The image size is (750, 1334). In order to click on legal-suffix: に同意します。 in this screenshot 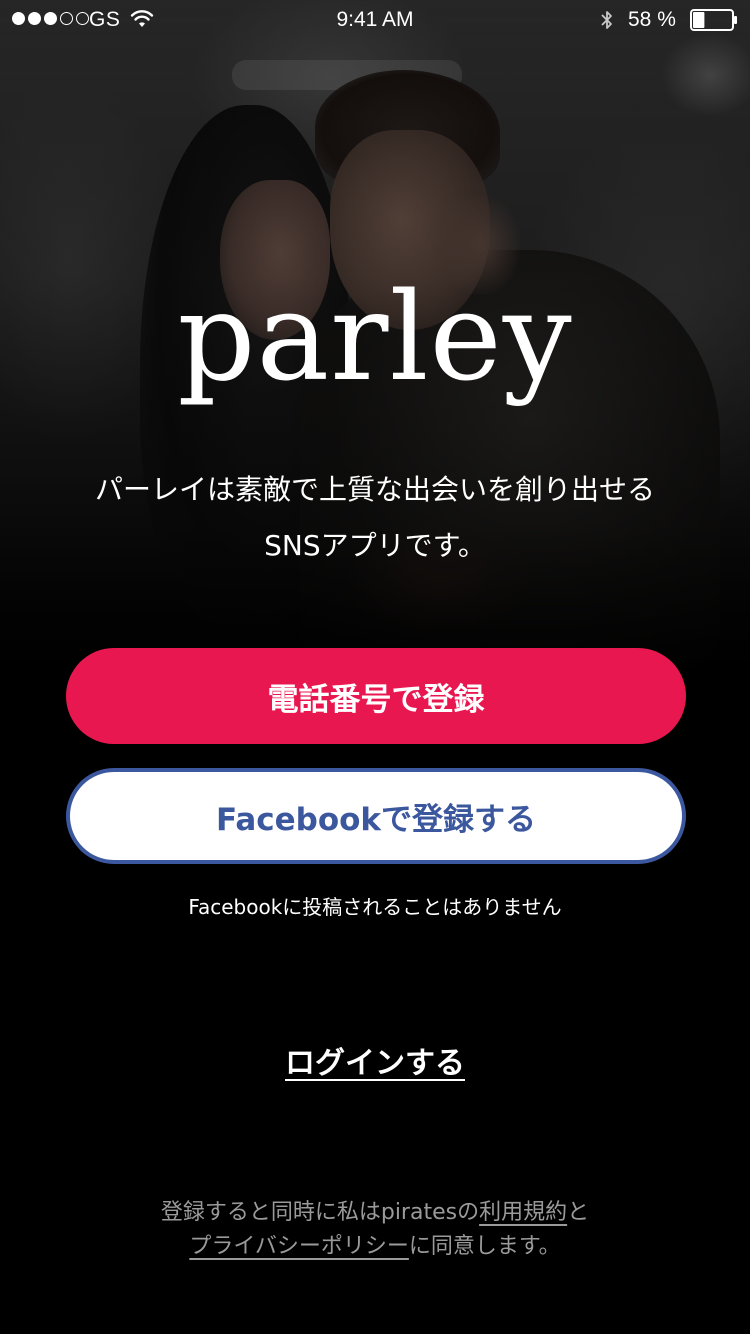, I will do `click(484, 1246)`.